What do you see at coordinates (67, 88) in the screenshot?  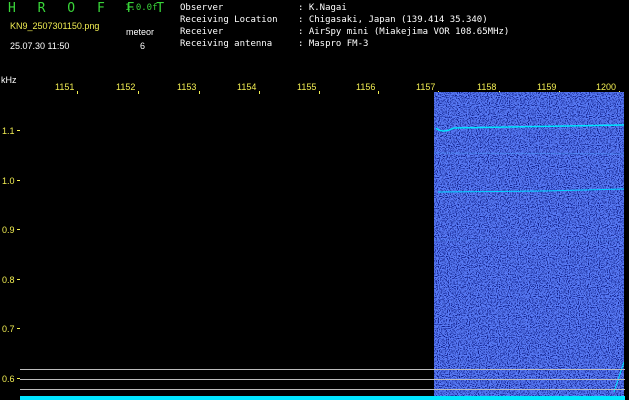 I see `x-tick-1151: 1151` at bounding box center [67, 88].